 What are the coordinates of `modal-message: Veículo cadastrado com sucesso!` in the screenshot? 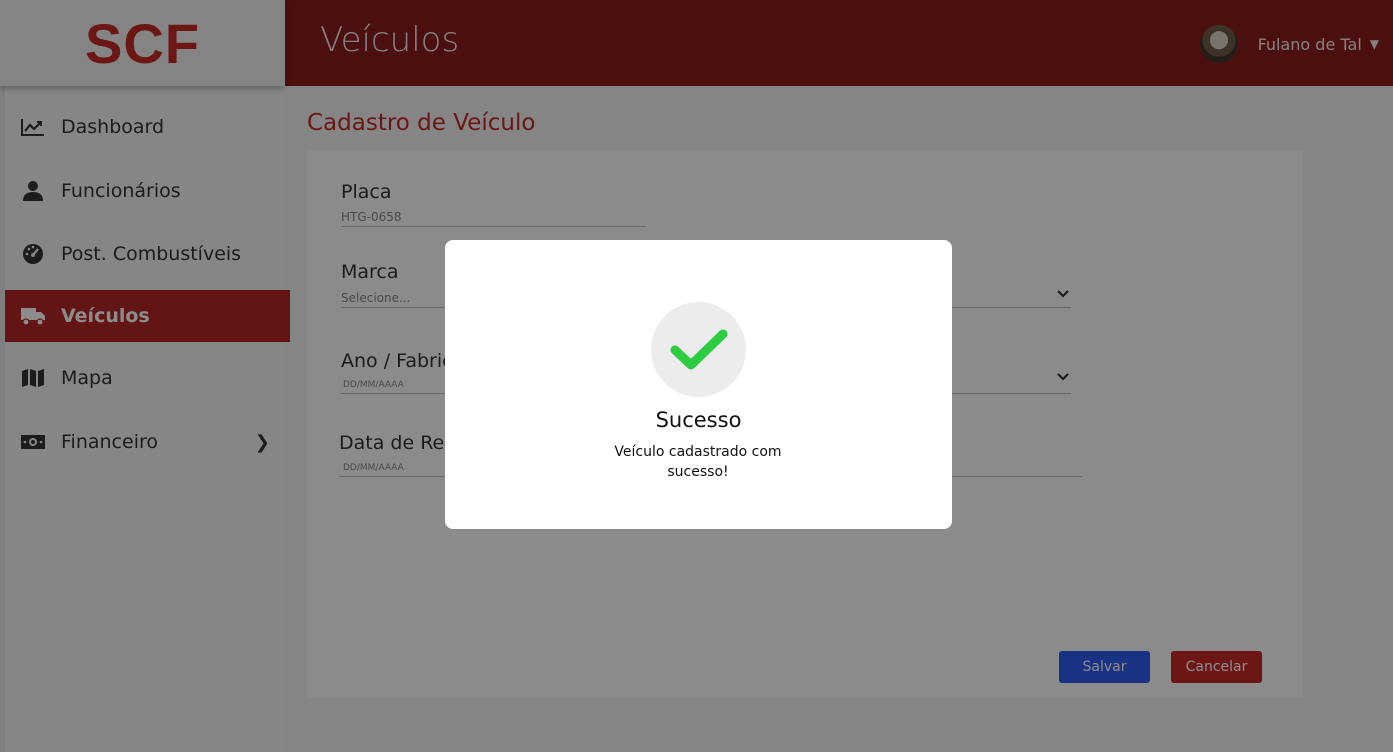 It's located at (698, 462).